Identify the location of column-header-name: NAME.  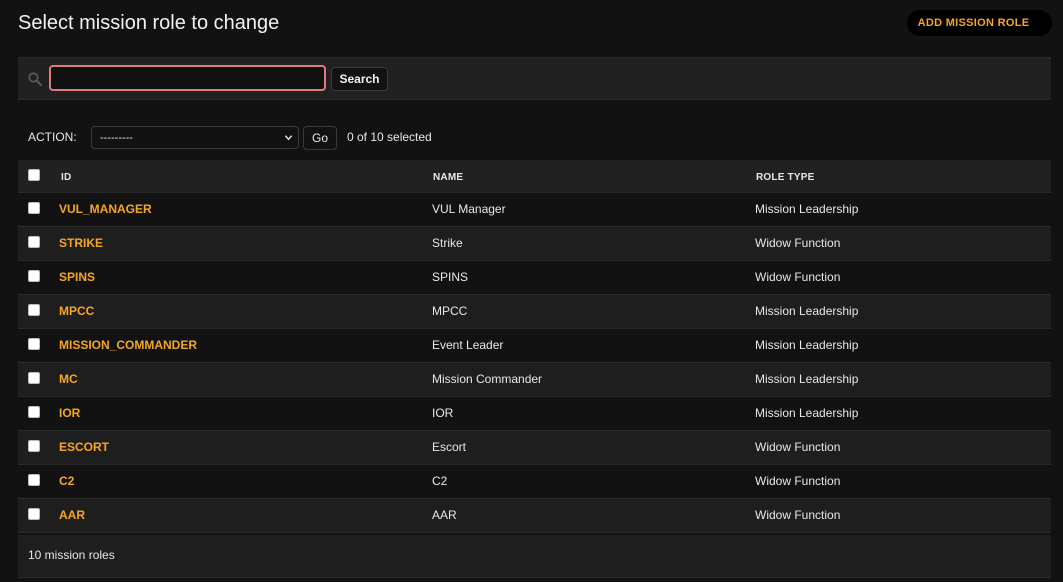
(448, 177).